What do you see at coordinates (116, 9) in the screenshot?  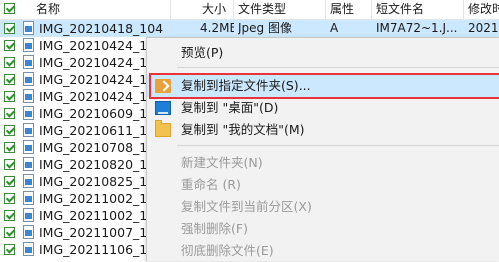 I see `column-name: 名称` at bounding box center [116, 9].